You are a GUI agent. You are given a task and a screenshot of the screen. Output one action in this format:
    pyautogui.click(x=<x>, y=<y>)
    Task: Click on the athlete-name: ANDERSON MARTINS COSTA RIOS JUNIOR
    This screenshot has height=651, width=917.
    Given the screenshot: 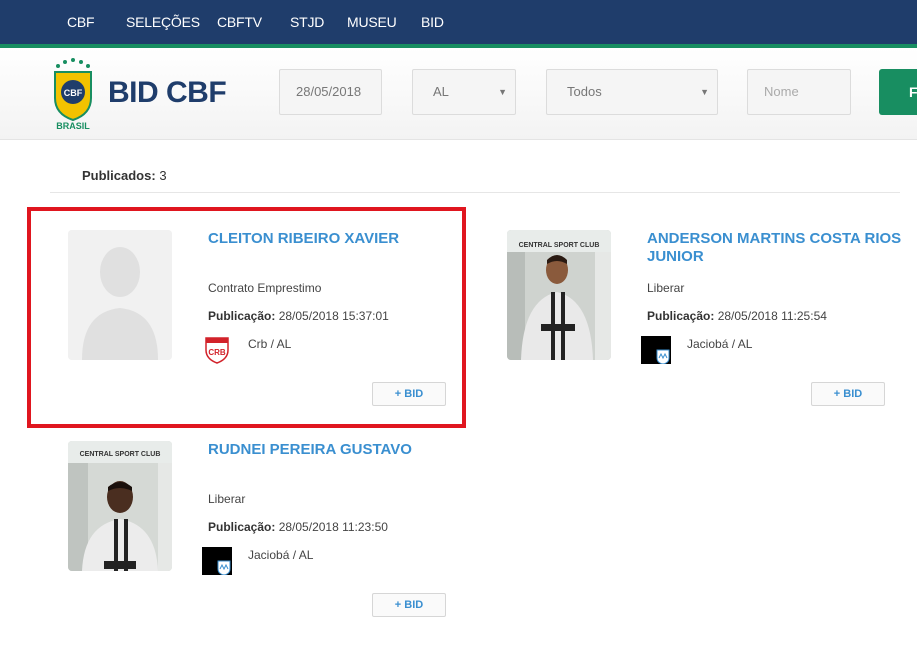 What is the action you would take?
    pyautogui.click(x=777, y=248)
    